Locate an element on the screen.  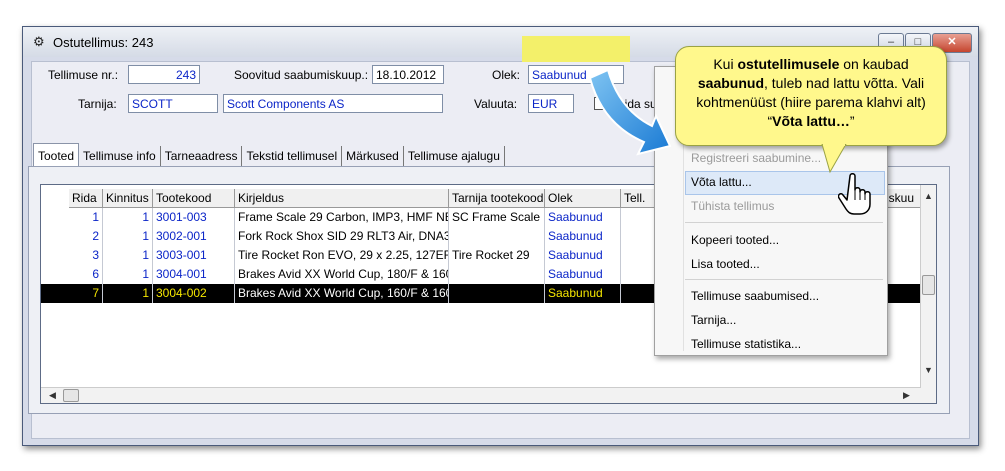
scroll-thumb is located at coordinates (928, 285).